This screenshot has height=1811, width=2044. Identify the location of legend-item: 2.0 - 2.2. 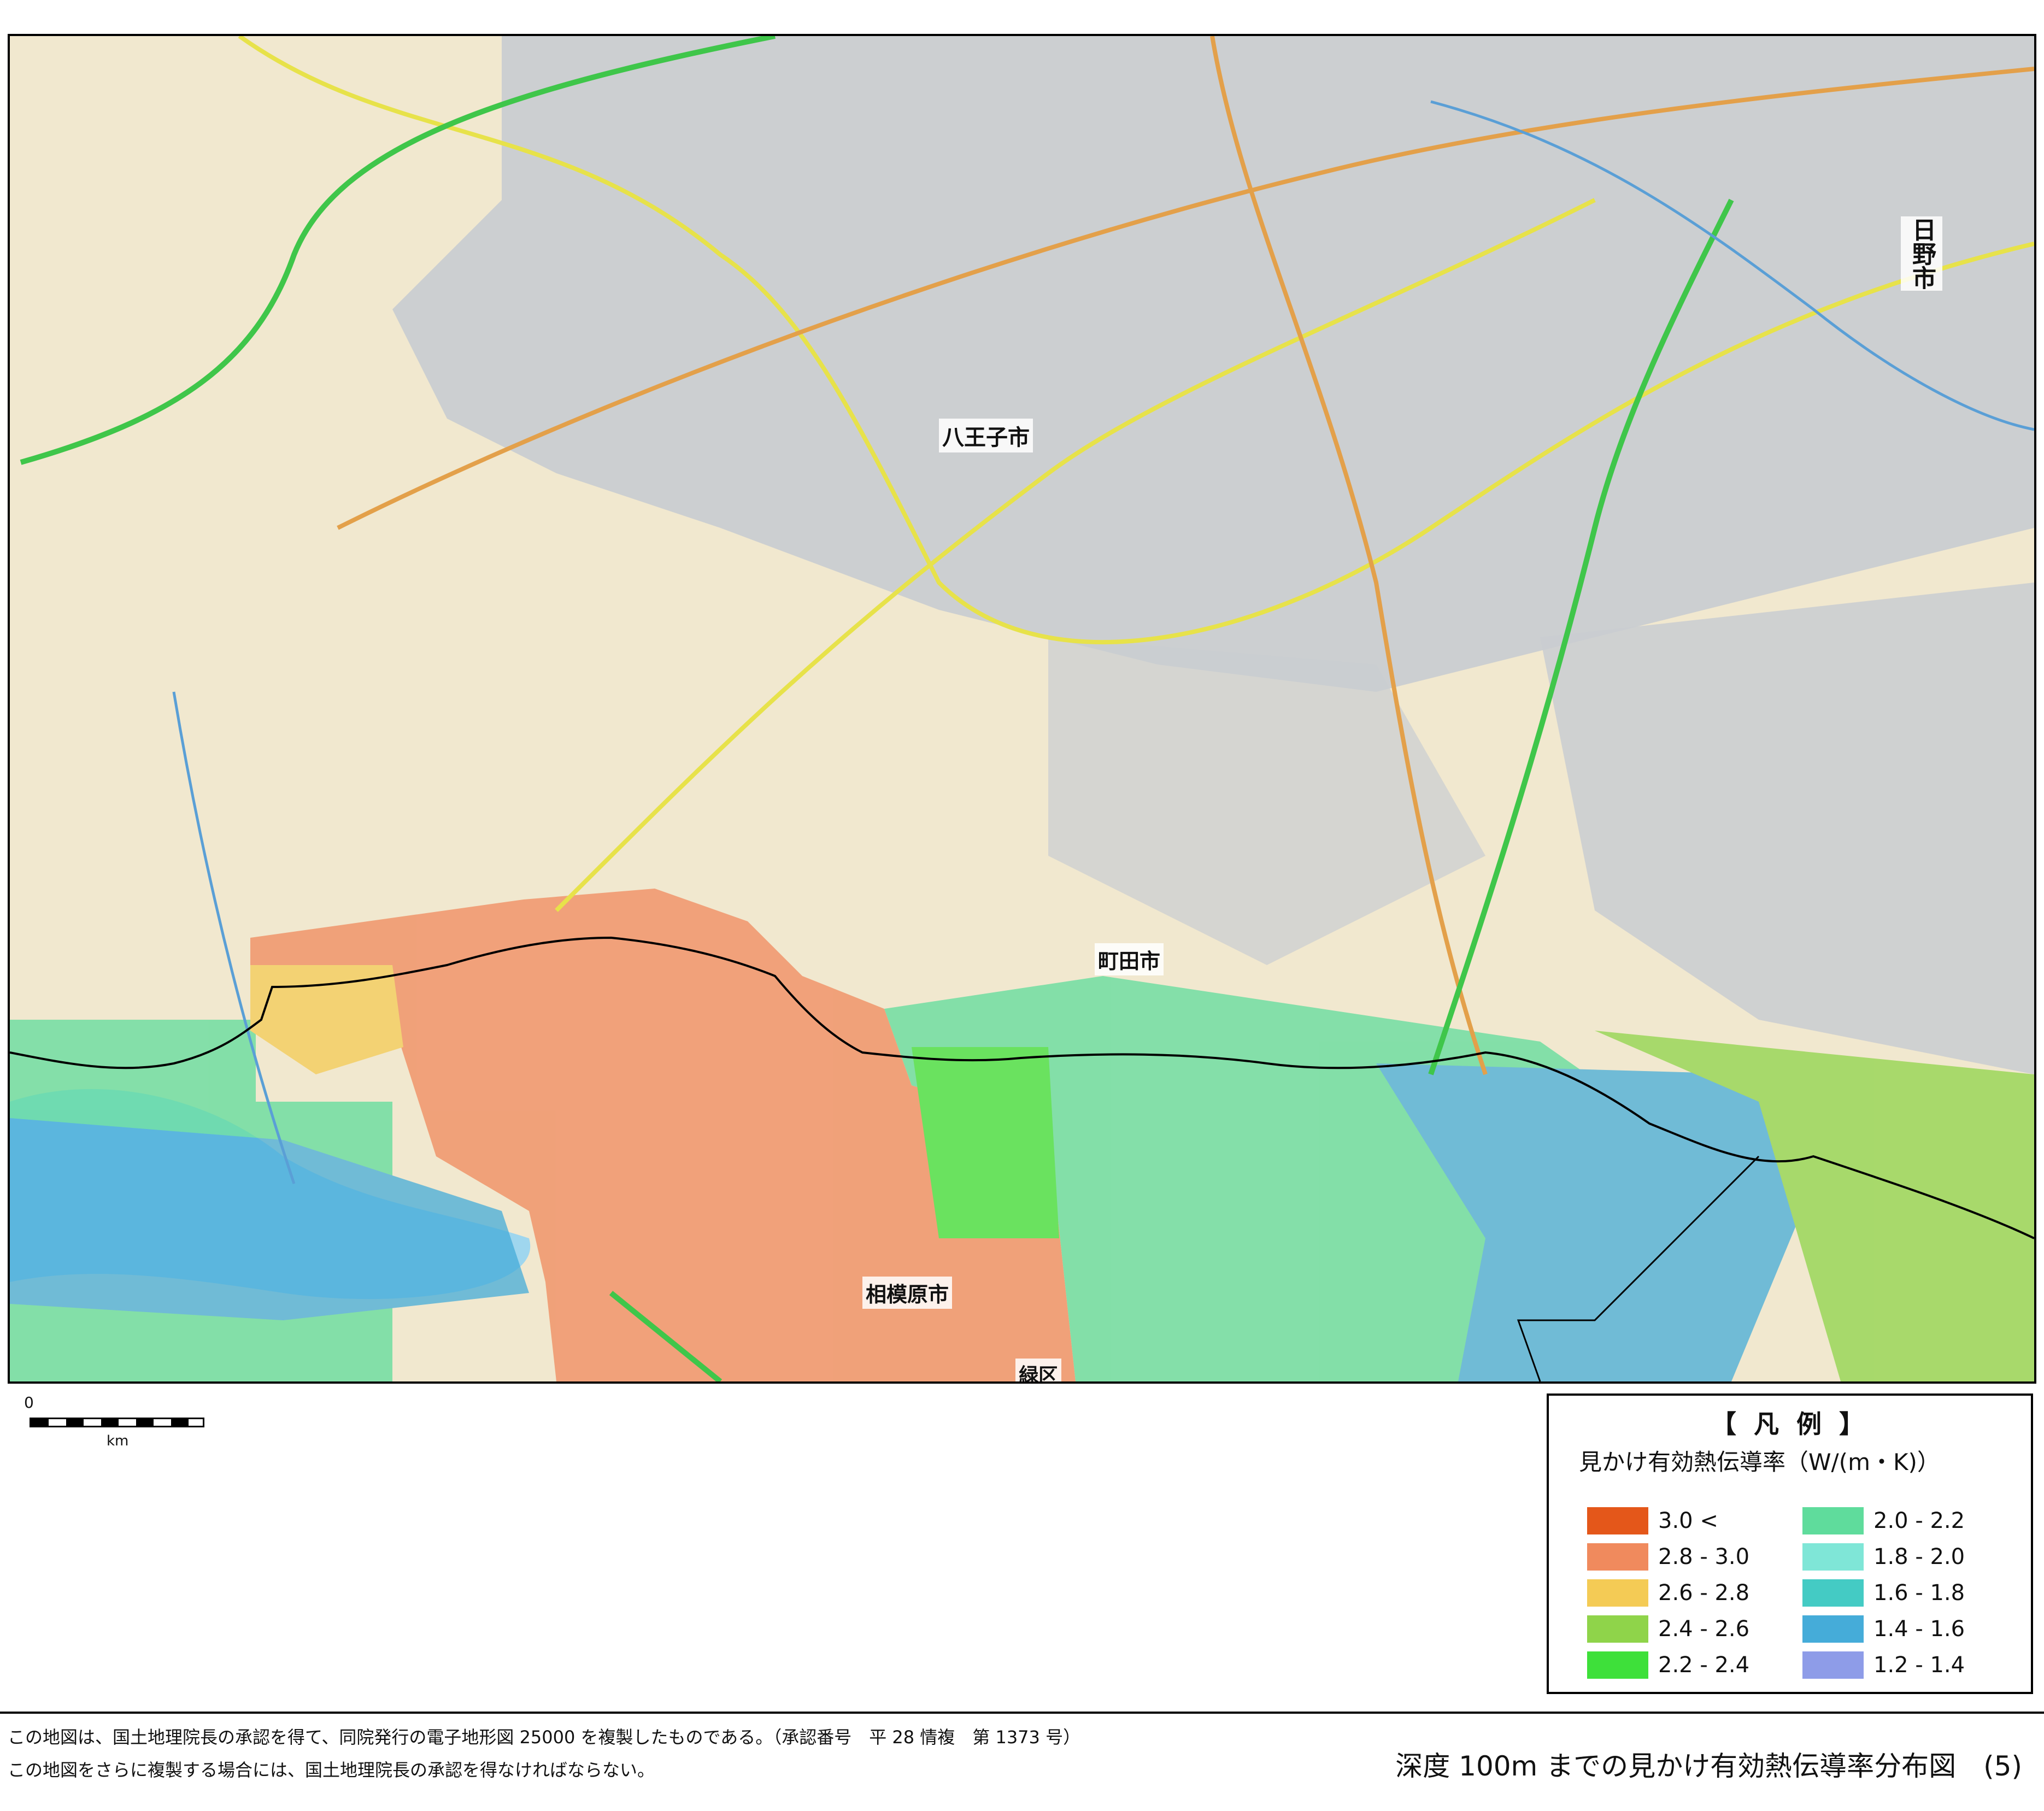
(1906, 1520).